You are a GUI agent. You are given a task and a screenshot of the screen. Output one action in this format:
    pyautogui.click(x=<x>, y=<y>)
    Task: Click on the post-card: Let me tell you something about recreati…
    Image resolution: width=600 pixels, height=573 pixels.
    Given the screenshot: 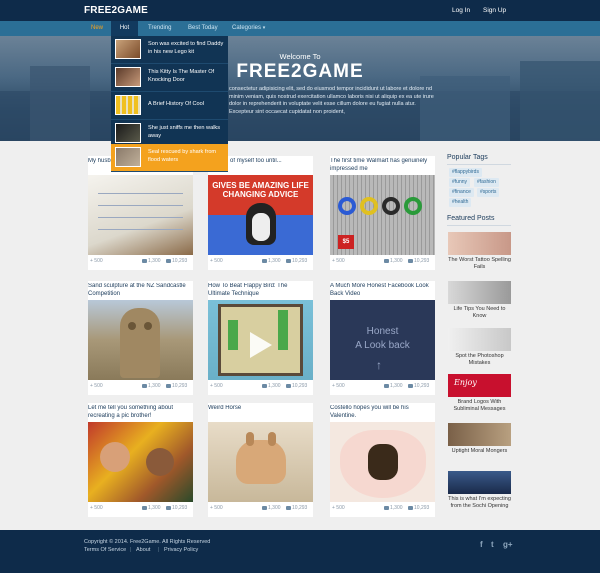 What is the action you would take?
    pyautogui.click(x=140, y=460)
    